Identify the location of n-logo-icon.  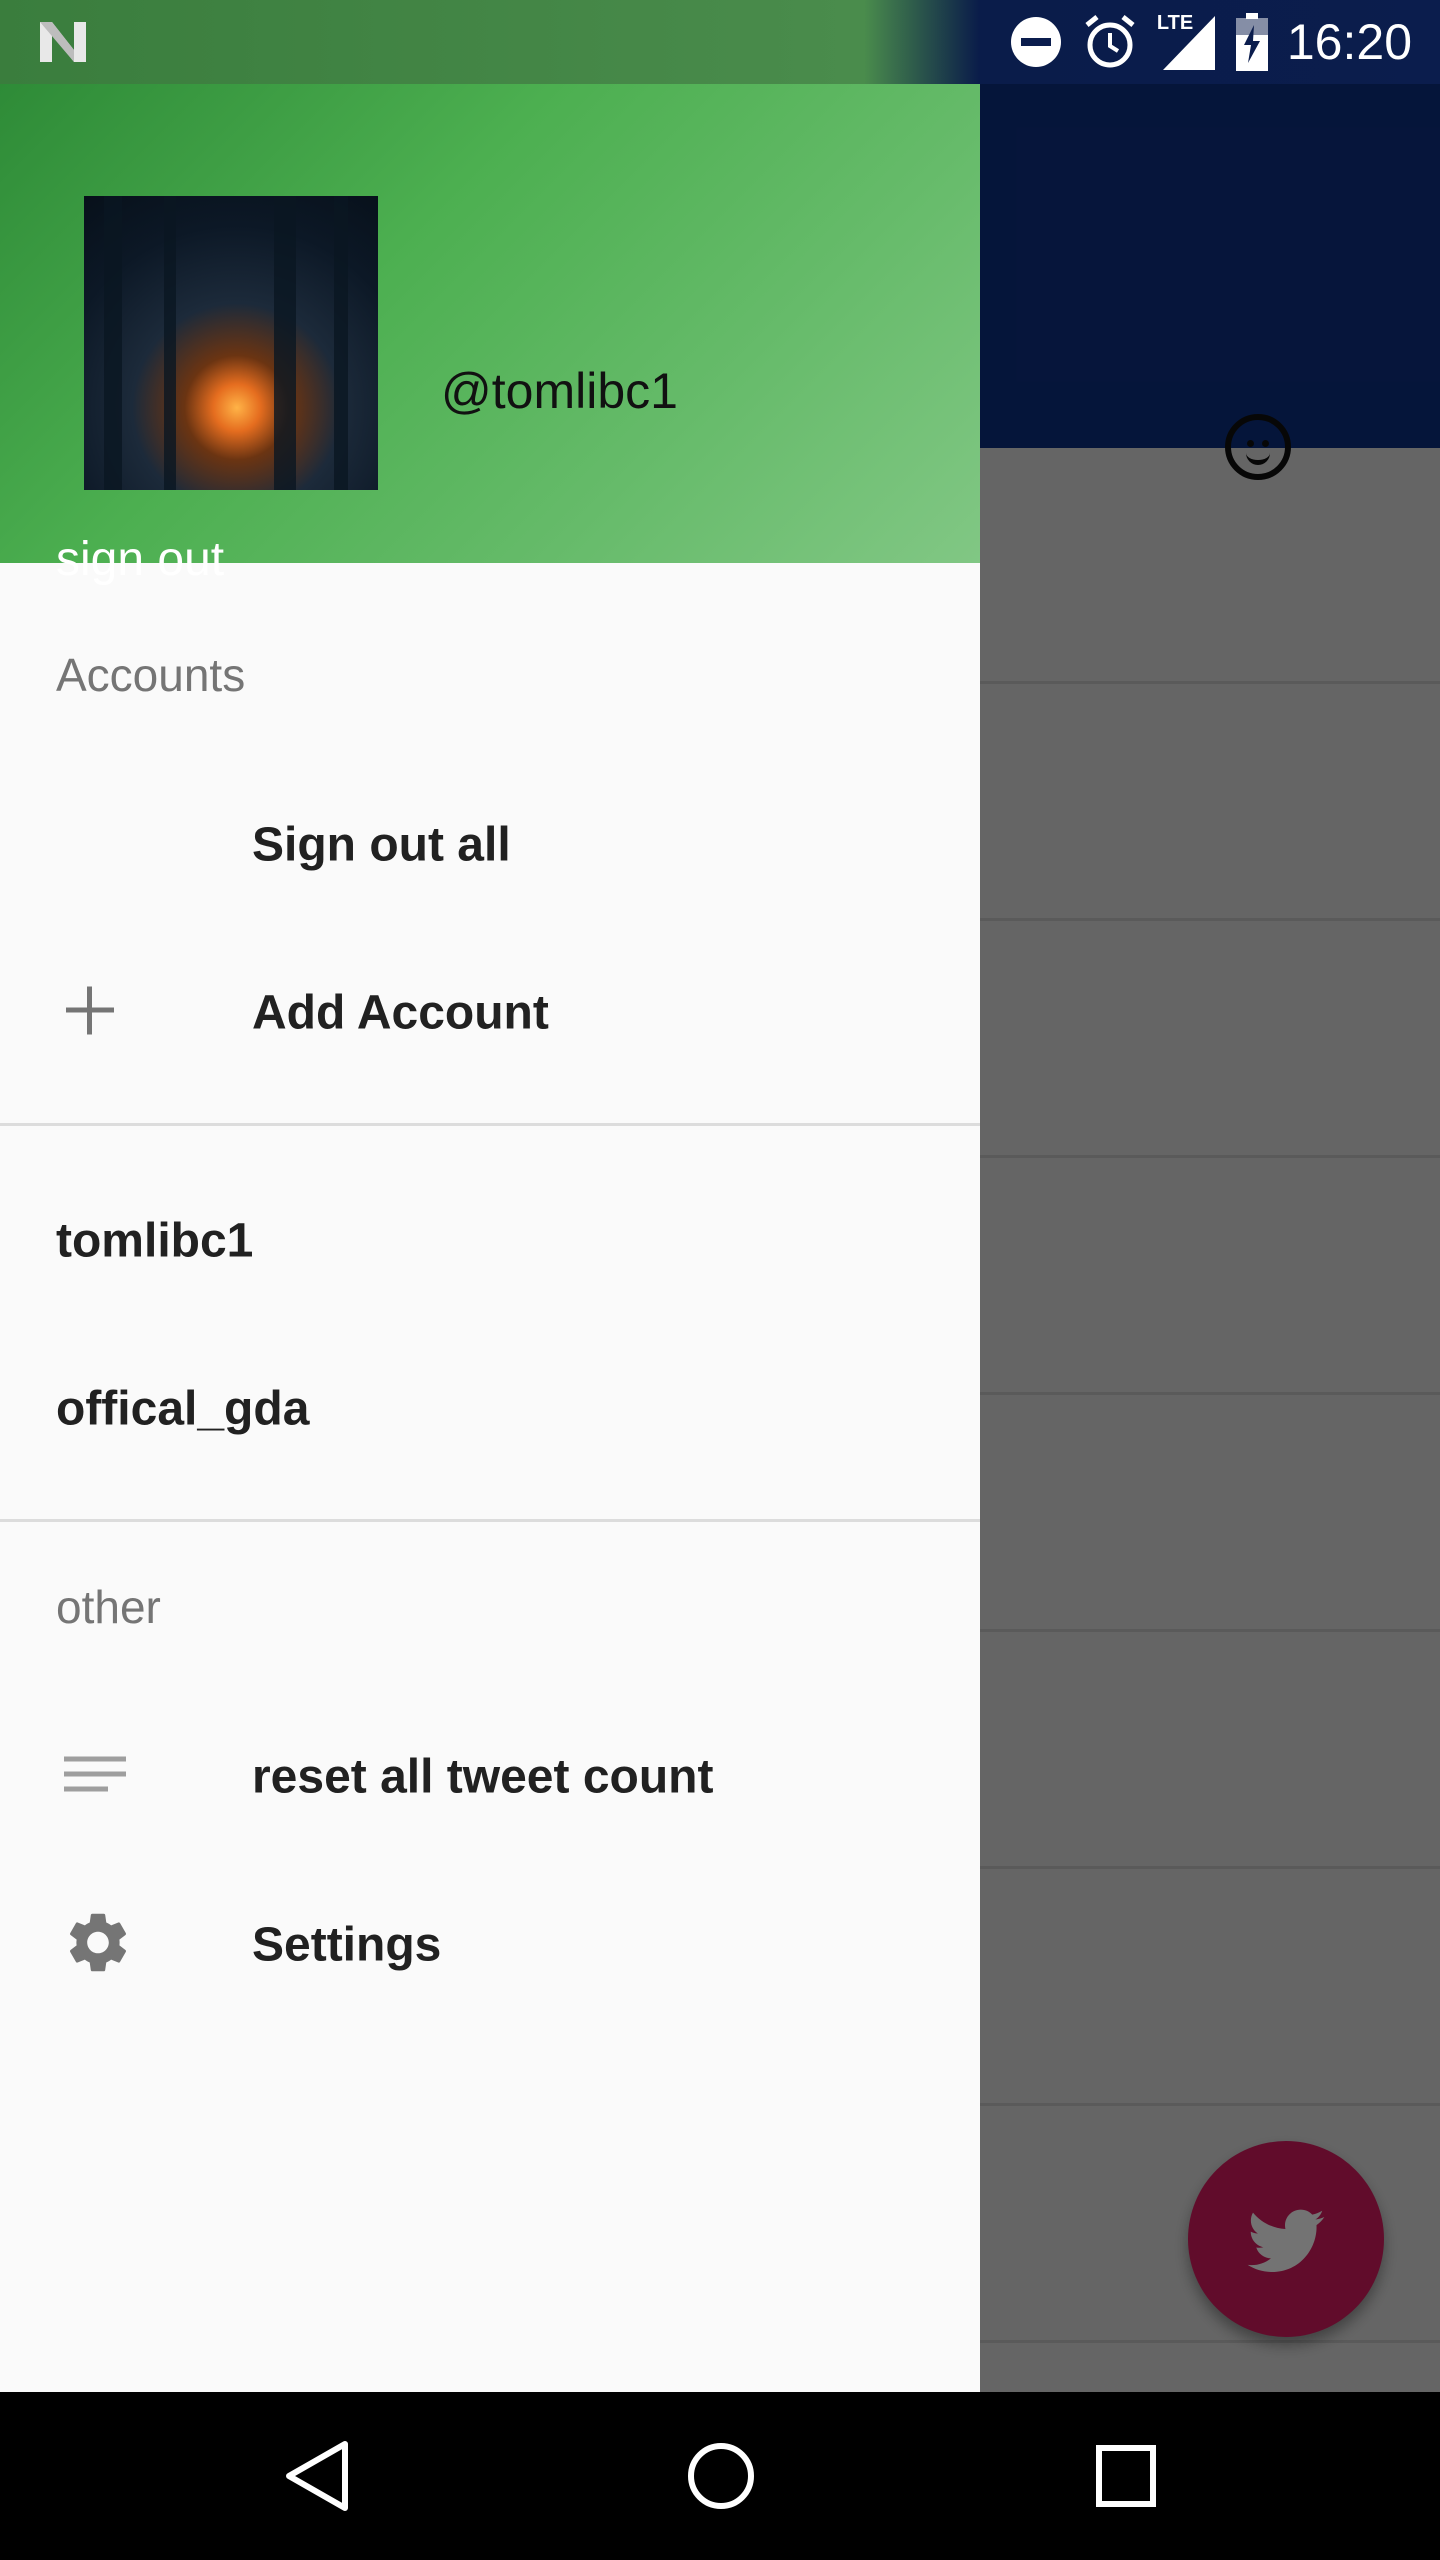
(63, 42).